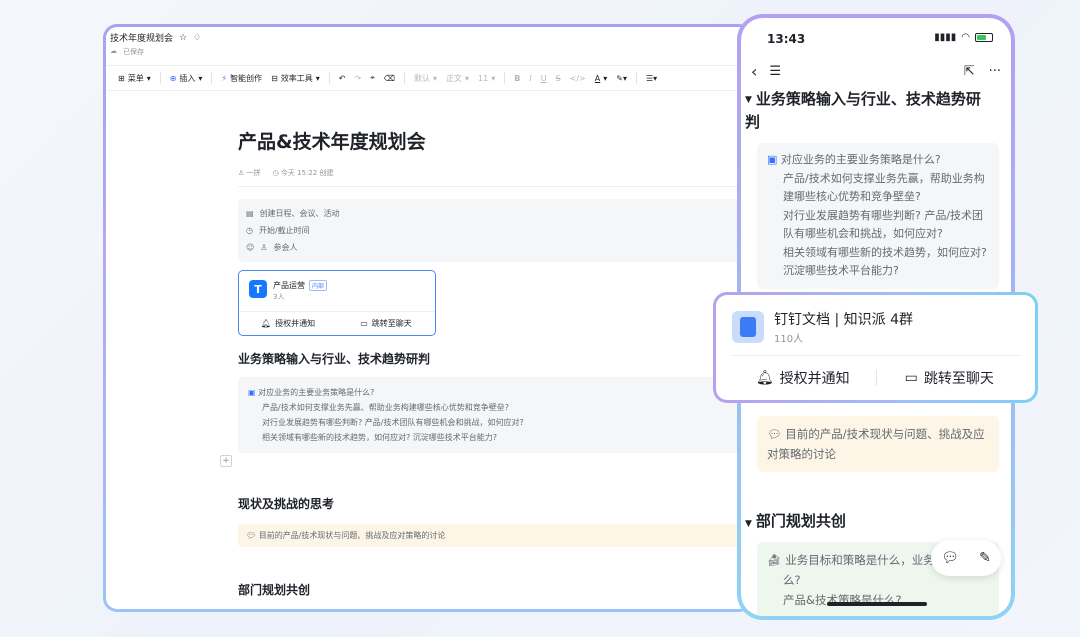  What do you see at coordinates (385, 407) in the screenshot?
I see `question-line: 产品/技术如何支撑业务先赢、帮助业务构建哪些核心优势和竞争壁垒?` at bounding box center [385, 407].